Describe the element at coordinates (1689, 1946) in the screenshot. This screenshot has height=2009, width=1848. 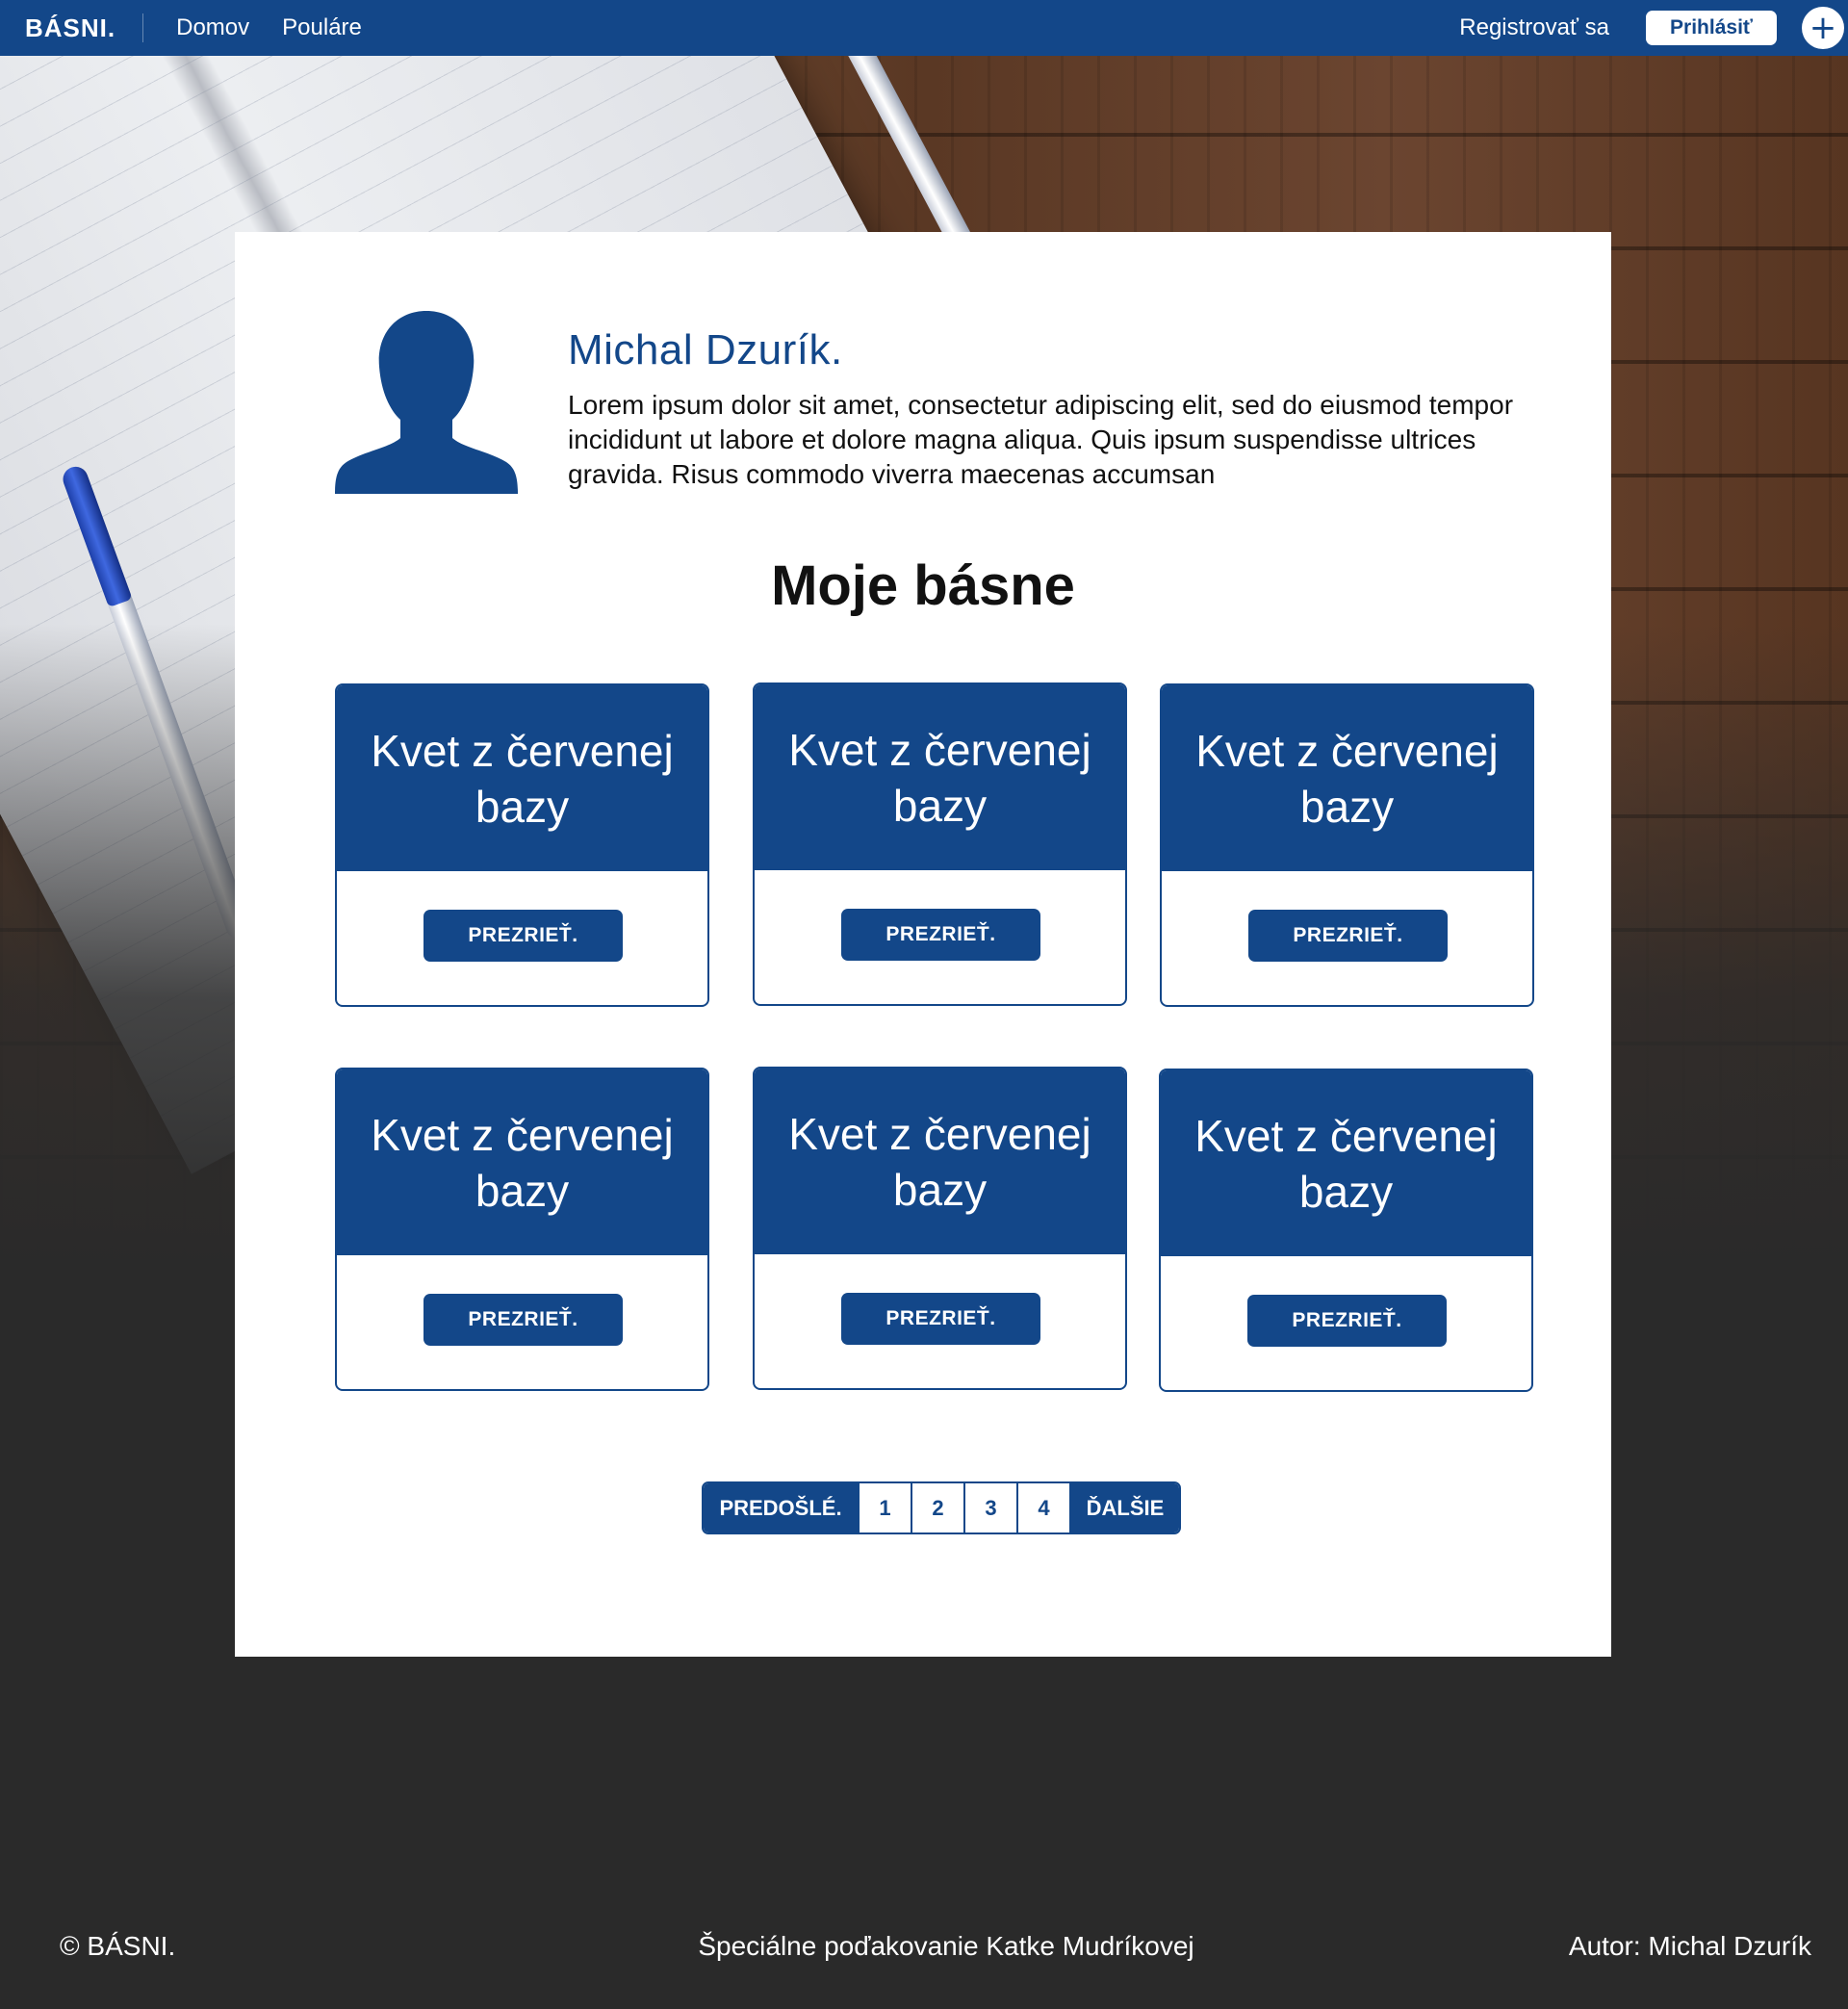
I see `footer-author: Autor: Michal Dzurík` at that location.